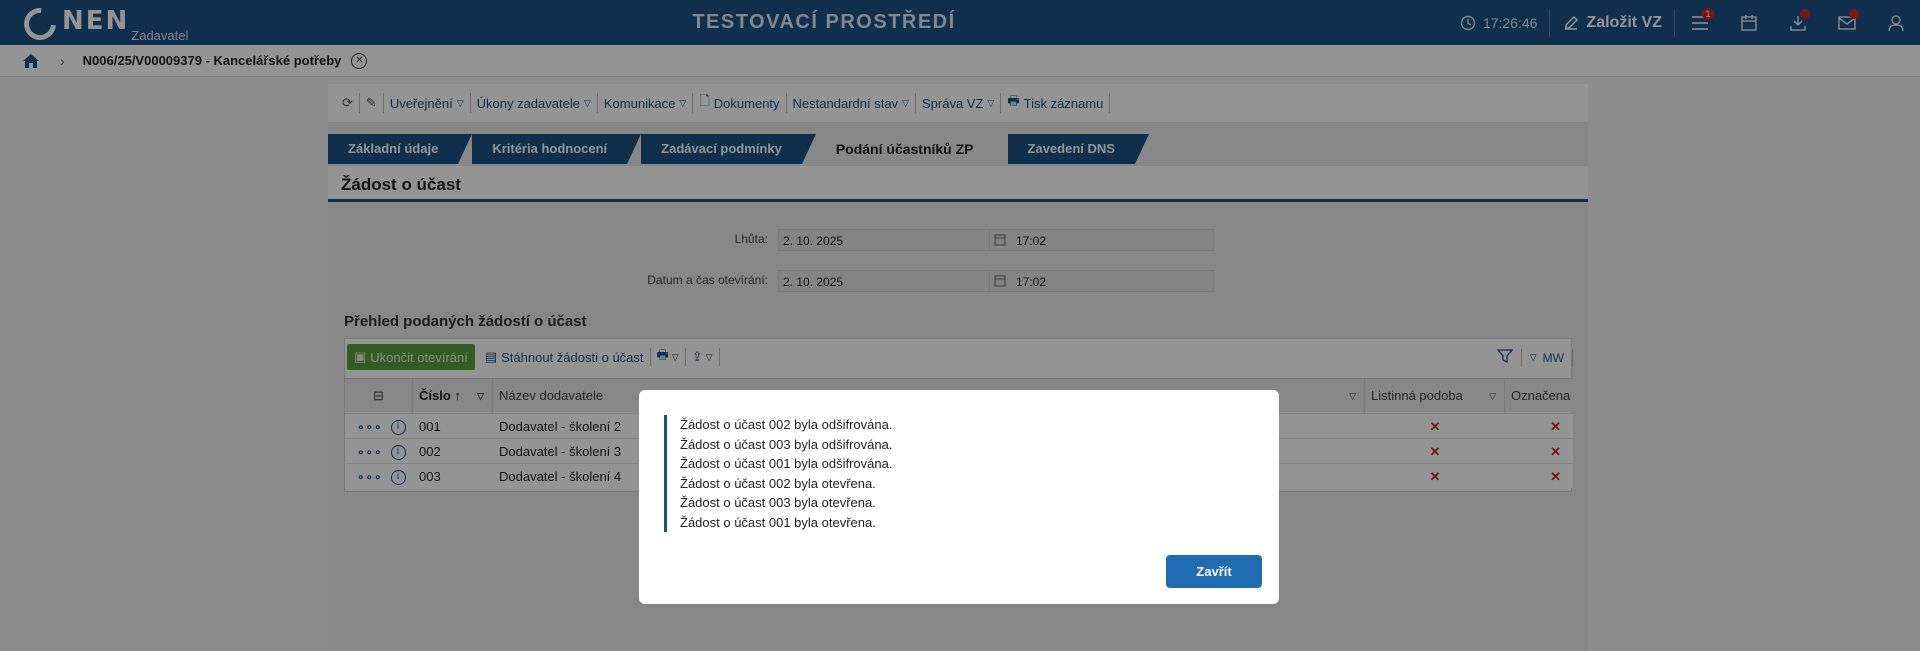 This screenshot has height=651, width=1920. I want to click on dialog-message: Žádost o účast 002 byla otevřena., so click(778, 483).